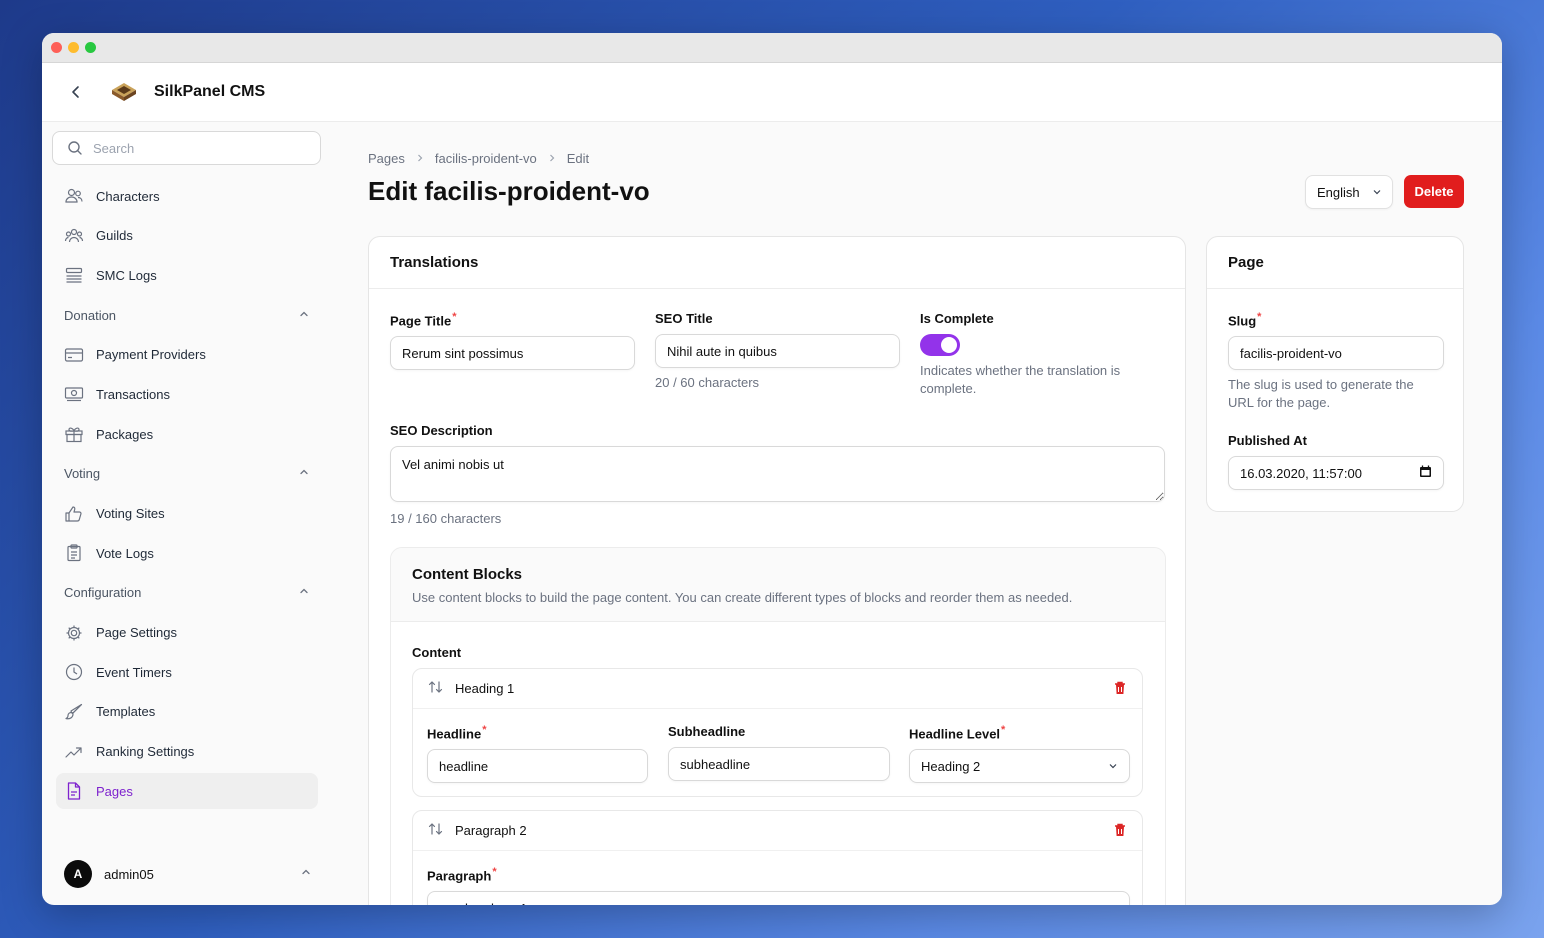 This screenshot has height=938, width=1544. What do you see at coordinates (188, 874) in the screenshot?
I see `user-menu: A admin05` at bounding box center [188, 874].